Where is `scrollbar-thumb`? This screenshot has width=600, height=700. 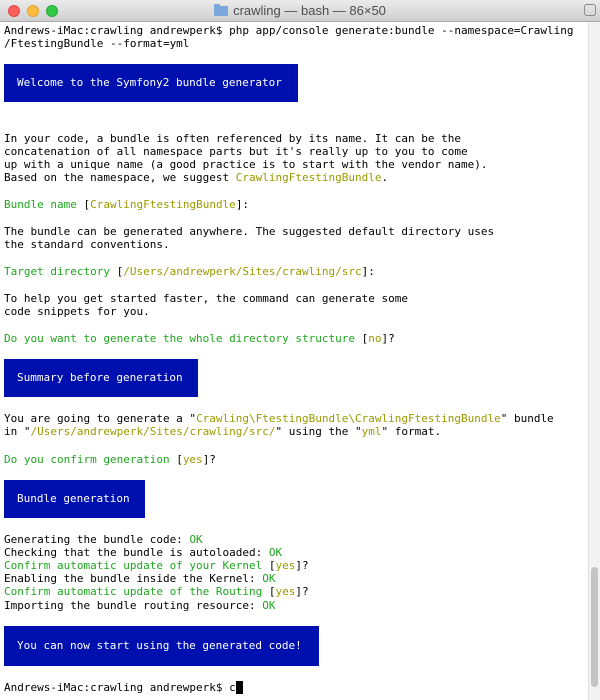 scrollbar-thumb is located at coordinates (594, 627).